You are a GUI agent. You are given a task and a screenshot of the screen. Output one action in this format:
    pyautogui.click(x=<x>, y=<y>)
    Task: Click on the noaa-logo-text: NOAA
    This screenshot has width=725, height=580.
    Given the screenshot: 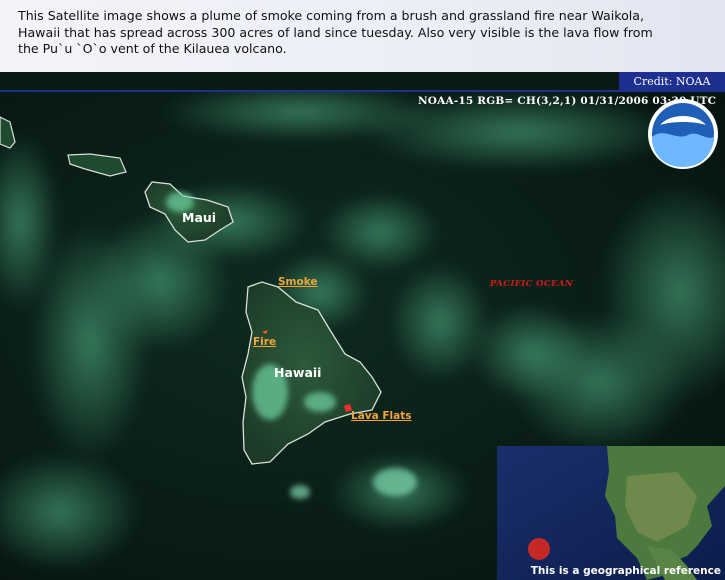 What is the action you would take?
    pyautogui.click(x=683, y=129)
    